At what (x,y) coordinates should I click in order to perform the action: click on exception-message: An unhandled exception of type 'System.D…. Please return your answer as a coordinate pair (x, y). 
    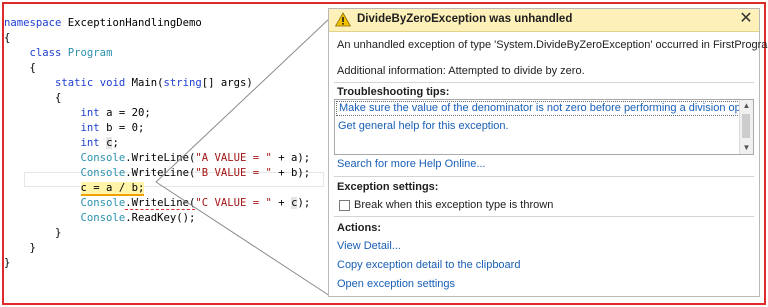
    Looking at the image, I should click on (552, 45).